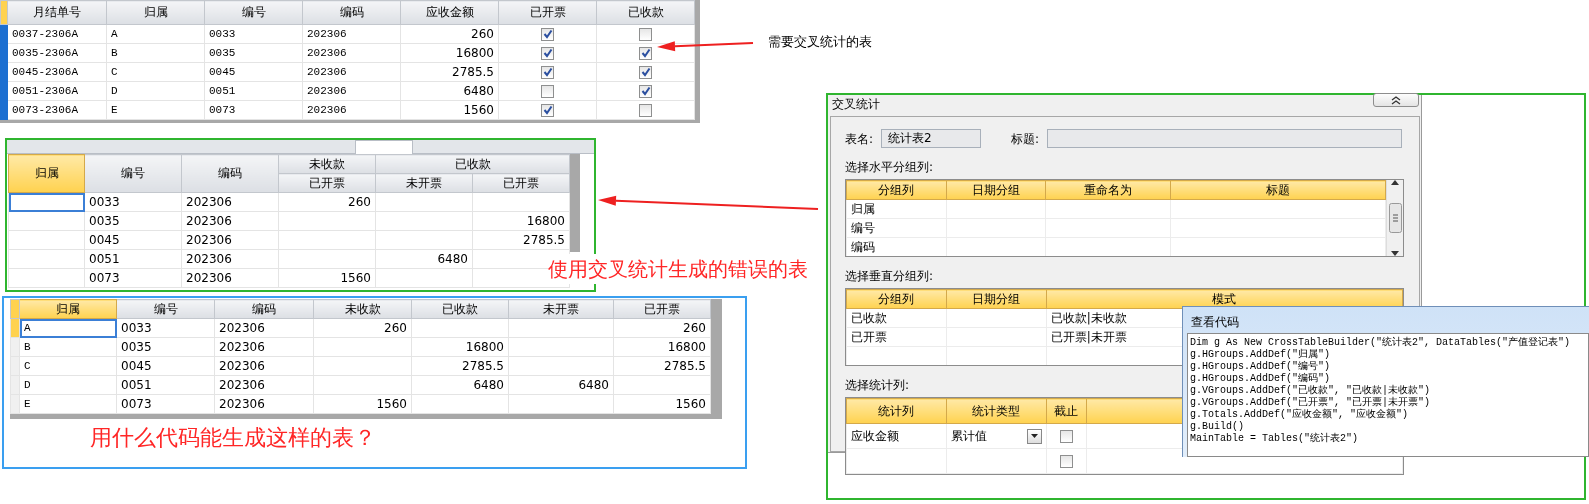 This screenshot has height=504, width=1589. Describe the element at coordinates (859, 139) in the screenshot. I see `field-label: 表名:` at that location.